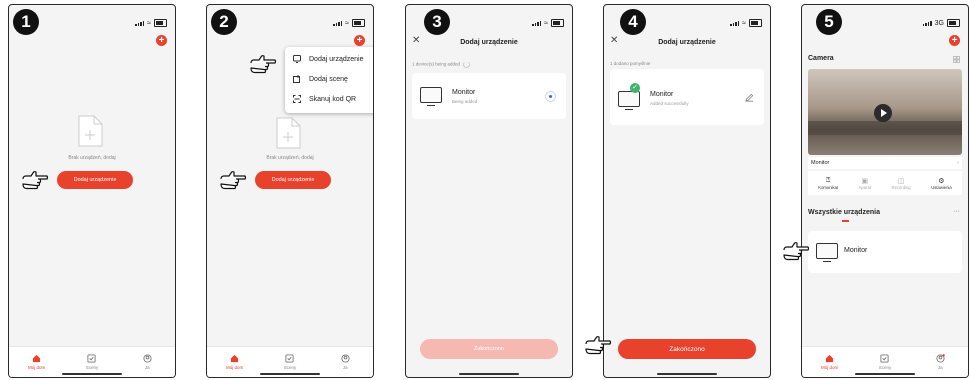 The image size is (969, 380). Describe the element at coordinates (224, 22) in the screenshot. I see `step-badge: 2` at that location.